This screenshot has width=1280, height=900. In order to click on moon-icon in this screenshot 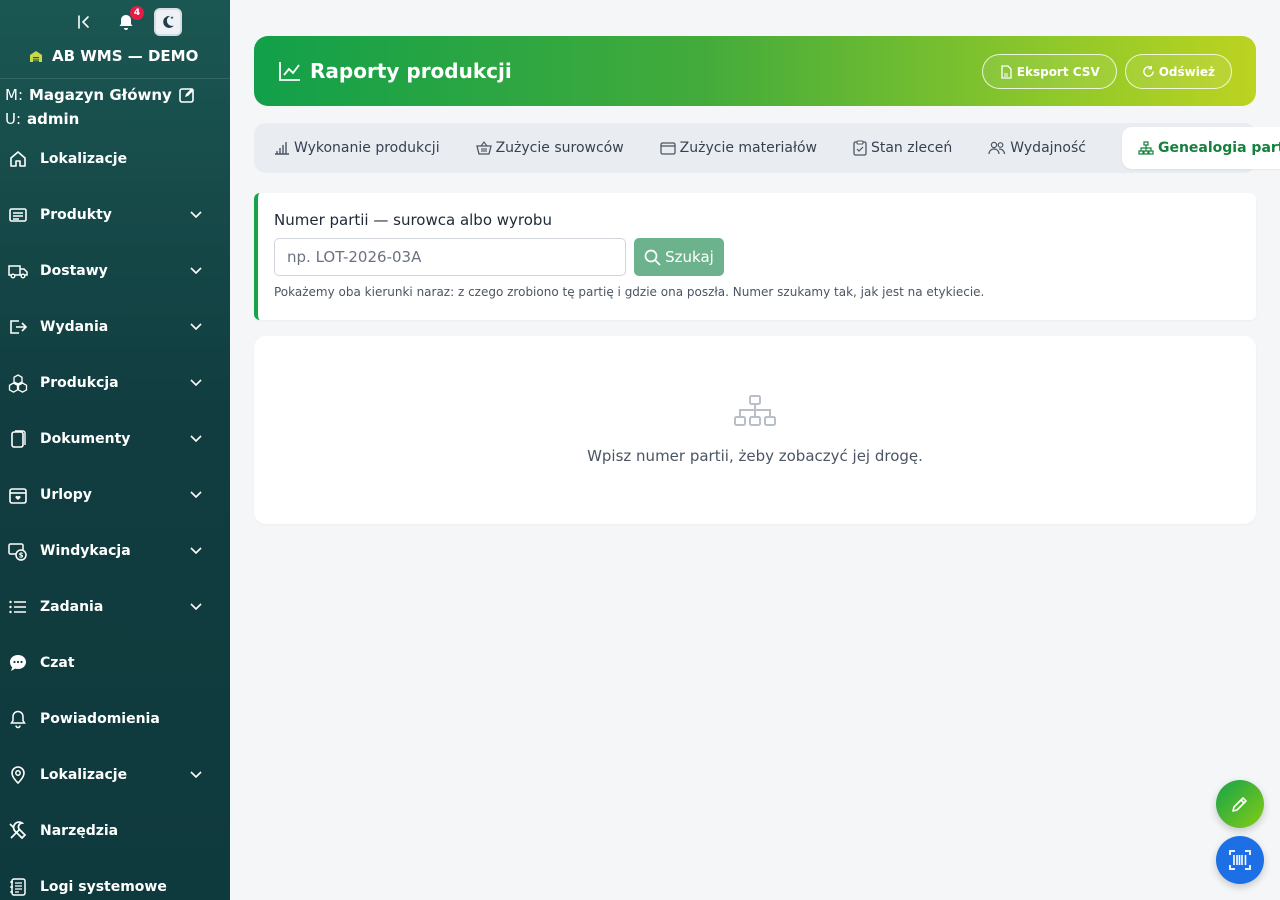, I will do `click(168, 21)`.